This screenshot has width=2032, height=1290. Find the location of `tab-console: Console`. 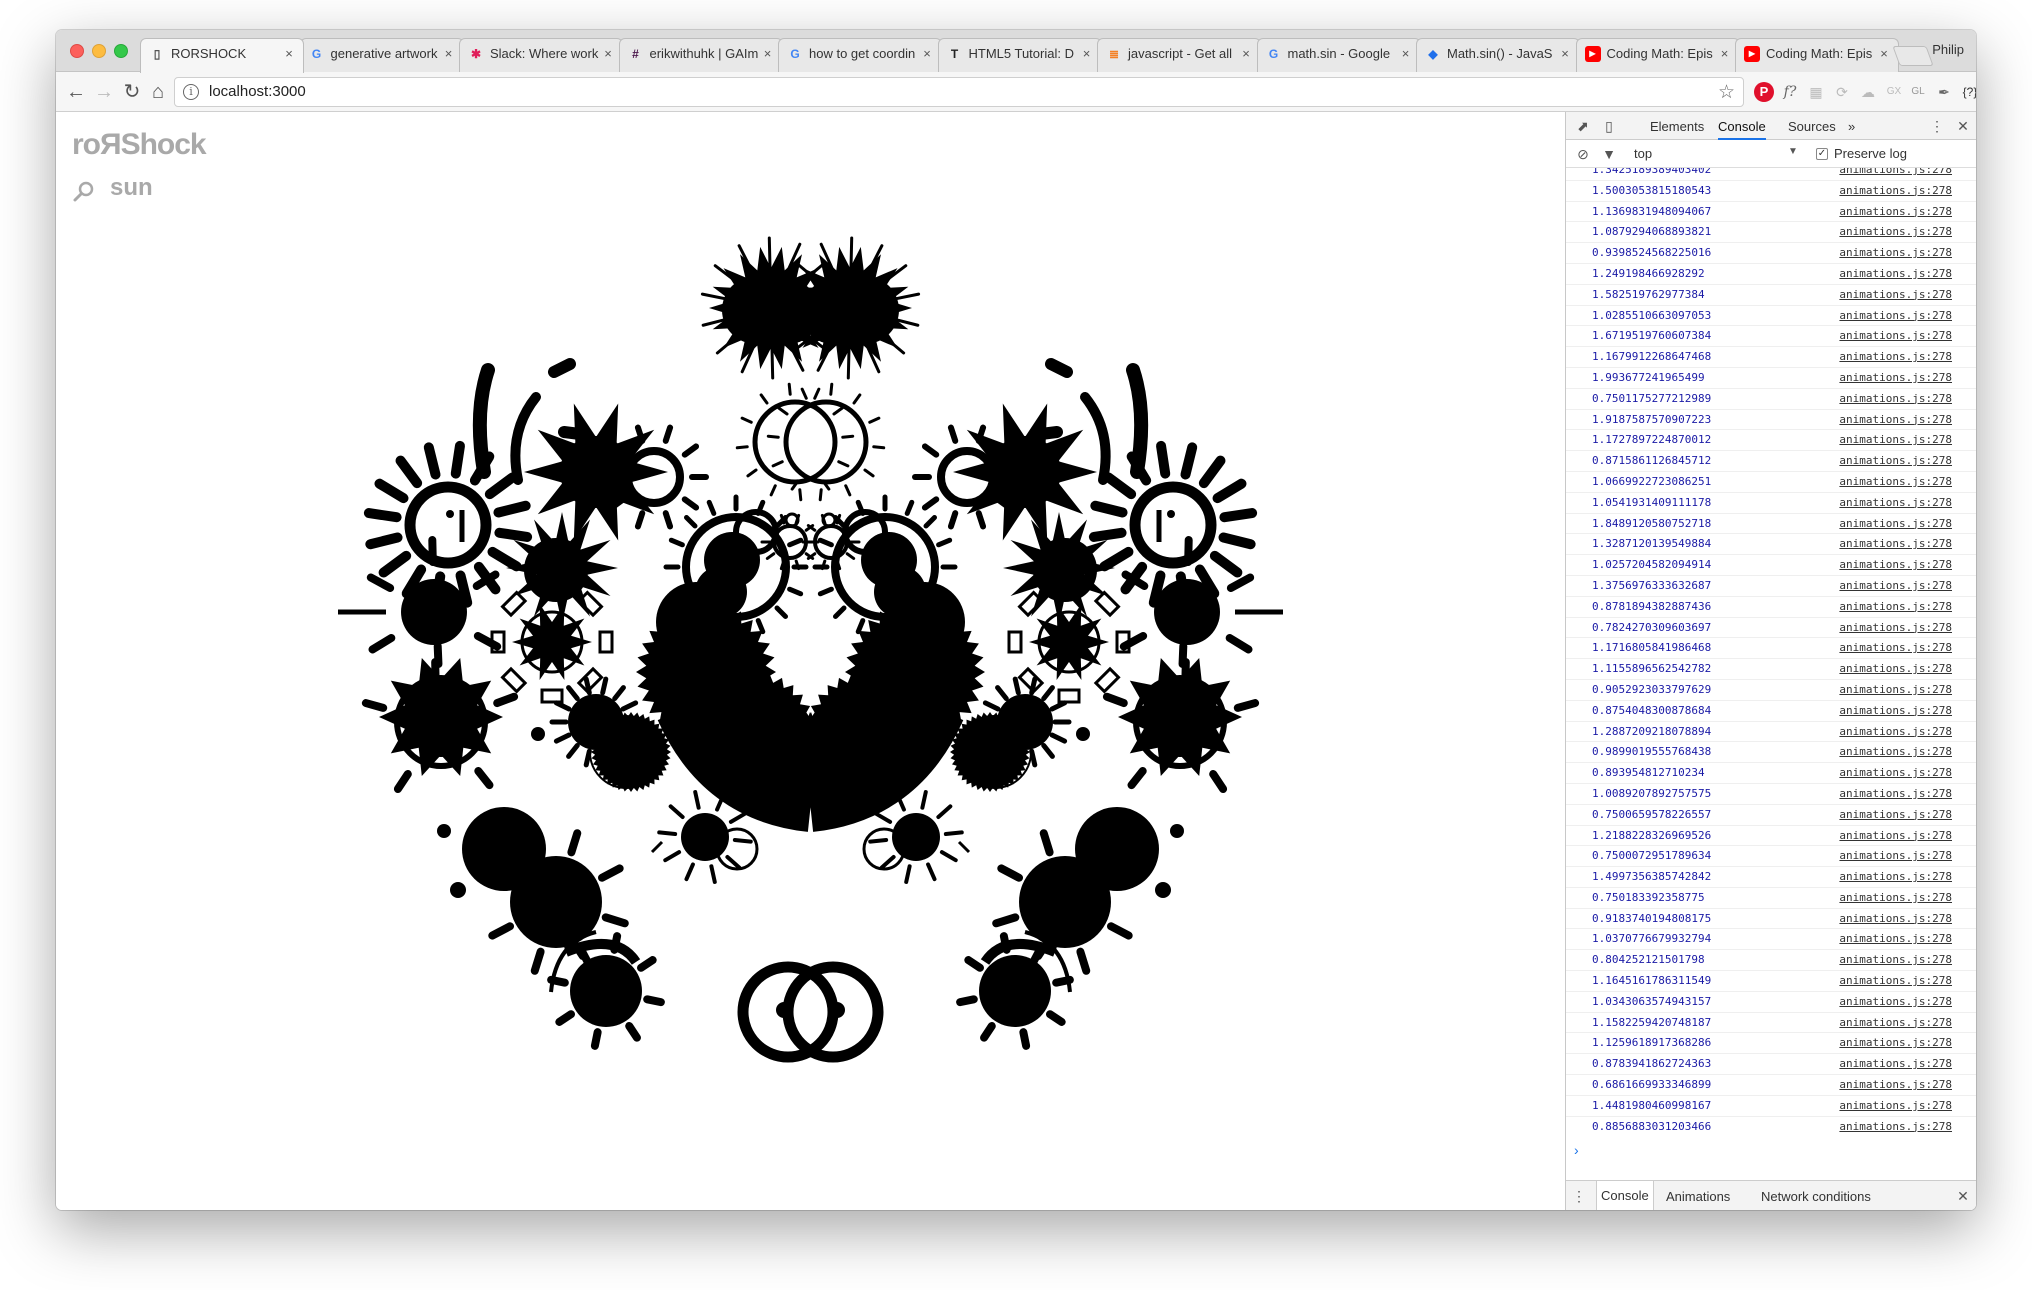

tab-console: Console is located at coordinates (1742, 129).